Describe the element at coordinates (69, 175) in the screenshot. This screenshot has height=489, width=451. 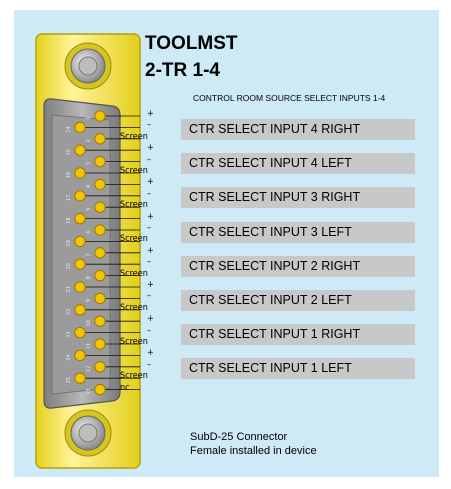
I see `pin-number: 16` at that location.